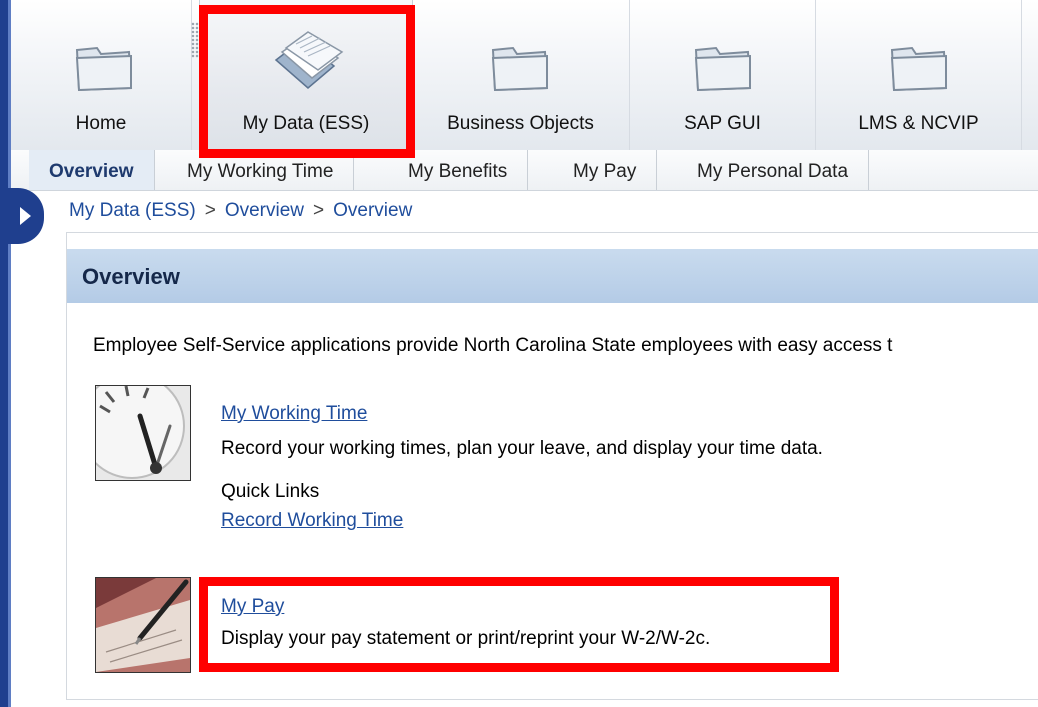  I want to click on quick-links-label: Quick Links, so click(270, 491).